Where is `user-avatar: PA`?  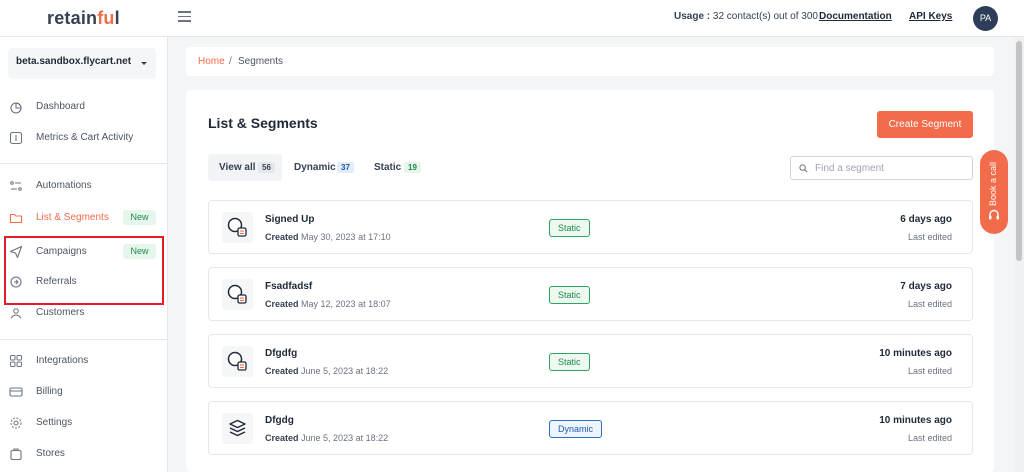 user-avatar: PA is located at coordinates (985, 18).